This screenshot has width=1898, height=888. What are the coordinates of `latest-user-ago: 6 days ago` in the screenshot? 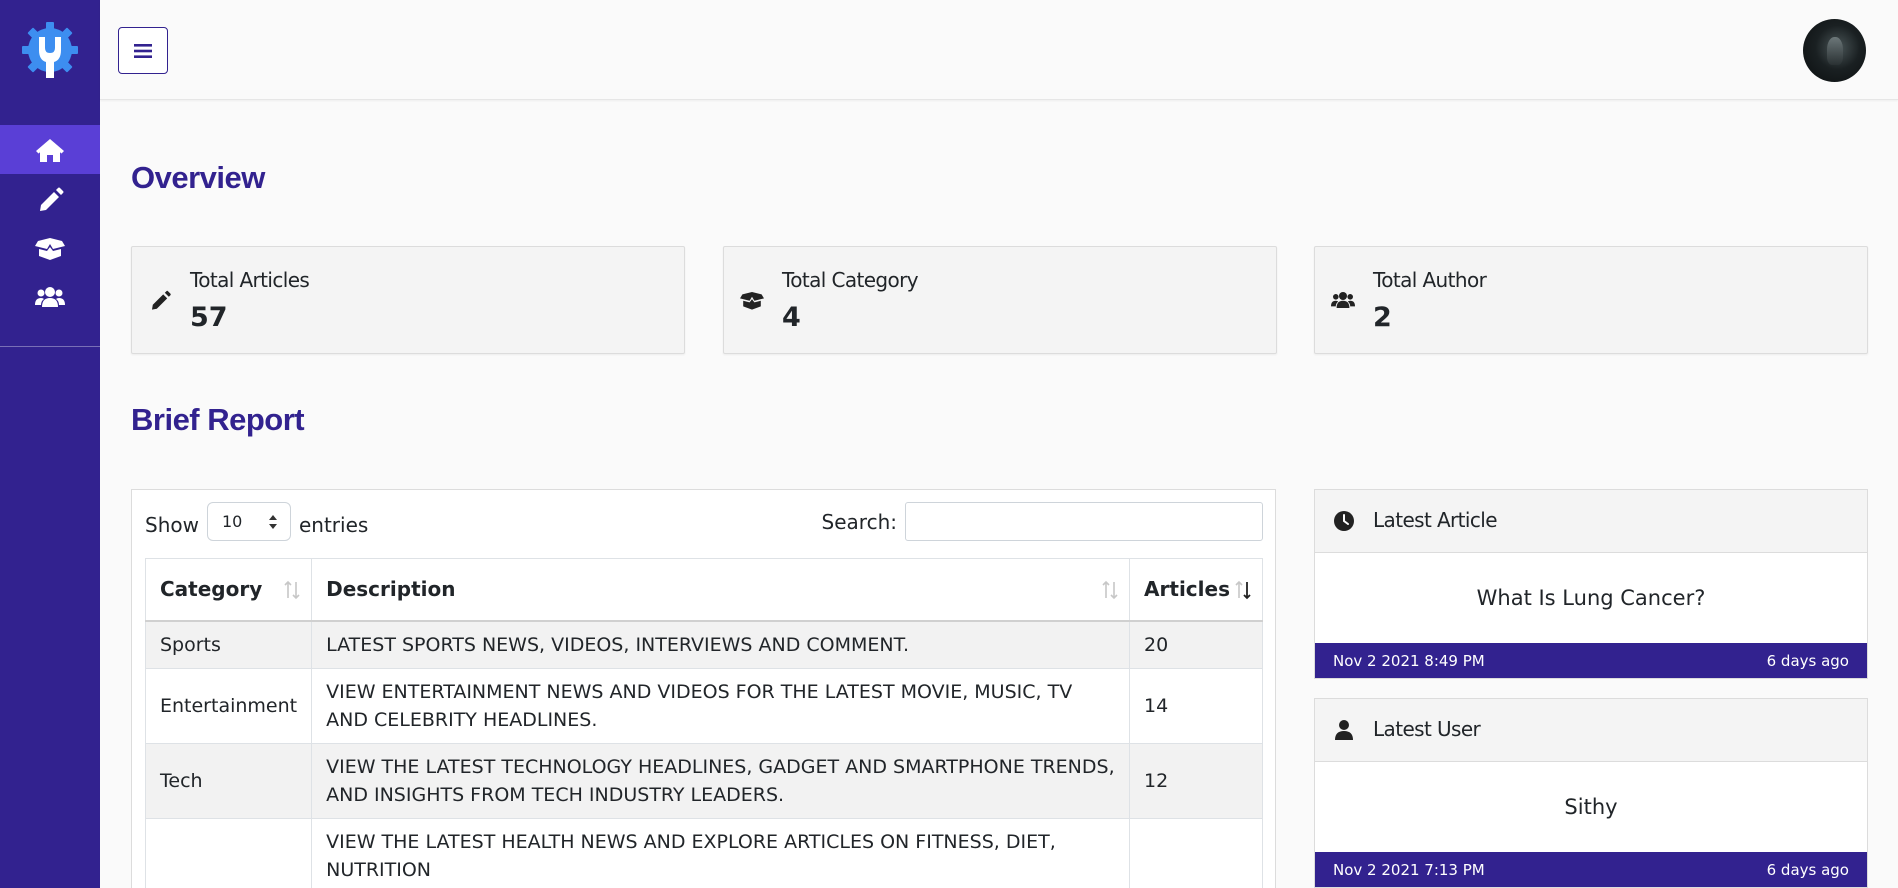 It's located at (1807, 869).